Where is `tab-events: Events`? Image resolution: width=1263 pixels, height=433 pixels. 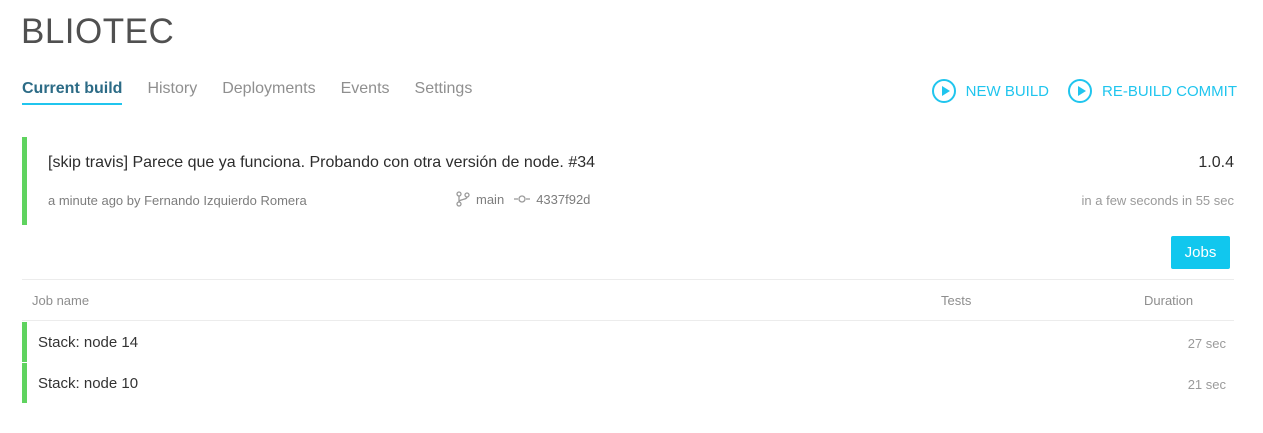
tab-events: Events is located at coordinates (365, 92).